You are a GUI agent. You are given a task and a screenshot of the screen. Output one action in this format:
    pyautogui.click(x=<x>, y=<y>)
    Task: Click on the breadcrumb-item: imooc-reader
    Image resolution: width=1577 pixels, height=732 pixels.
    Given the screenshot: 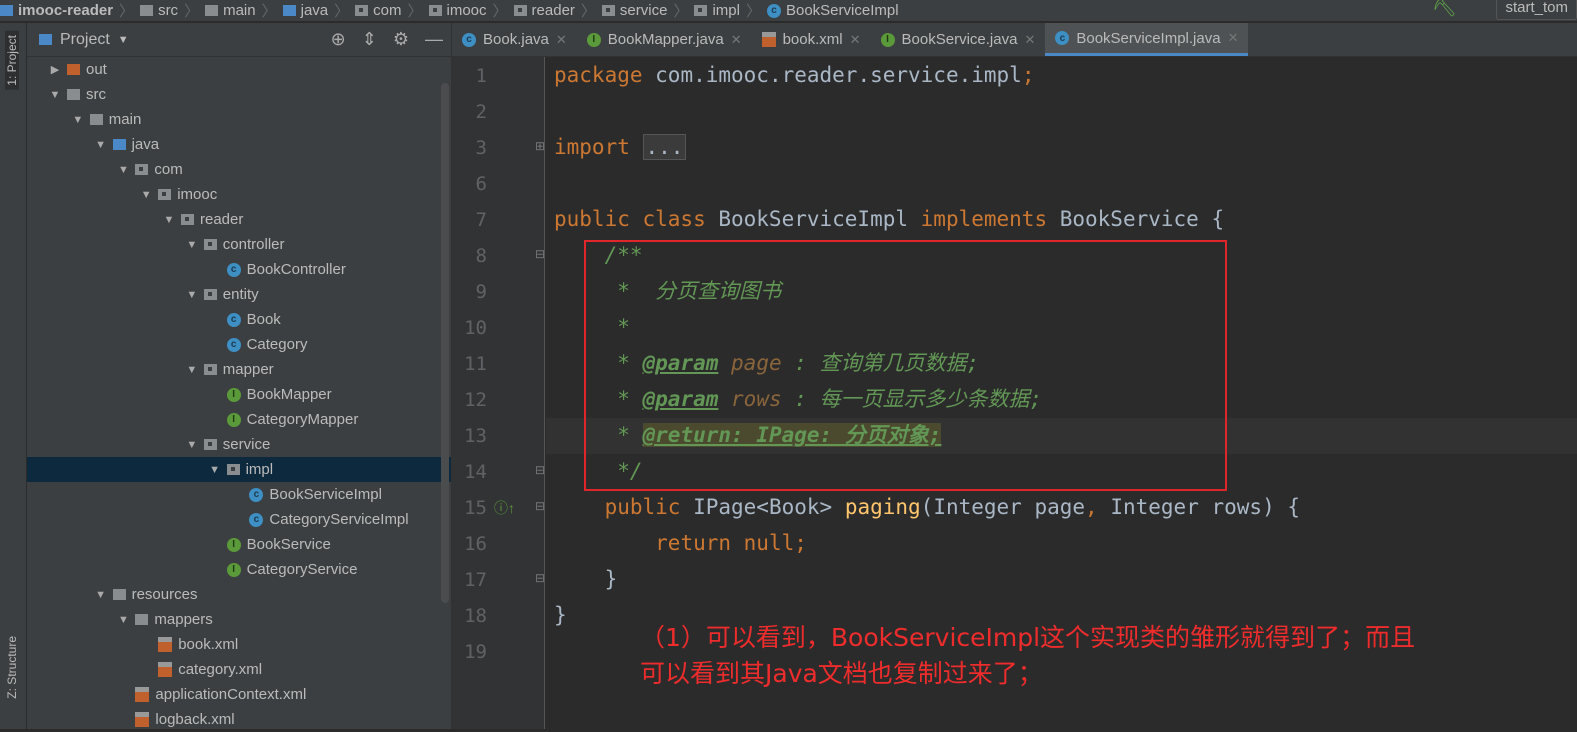 What is the action you would take?
    pyautogui.click(x=56, y=10)
    